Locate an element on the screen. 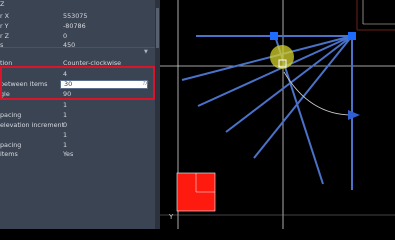  property-label: pacing is located at coordinates (11, 115).